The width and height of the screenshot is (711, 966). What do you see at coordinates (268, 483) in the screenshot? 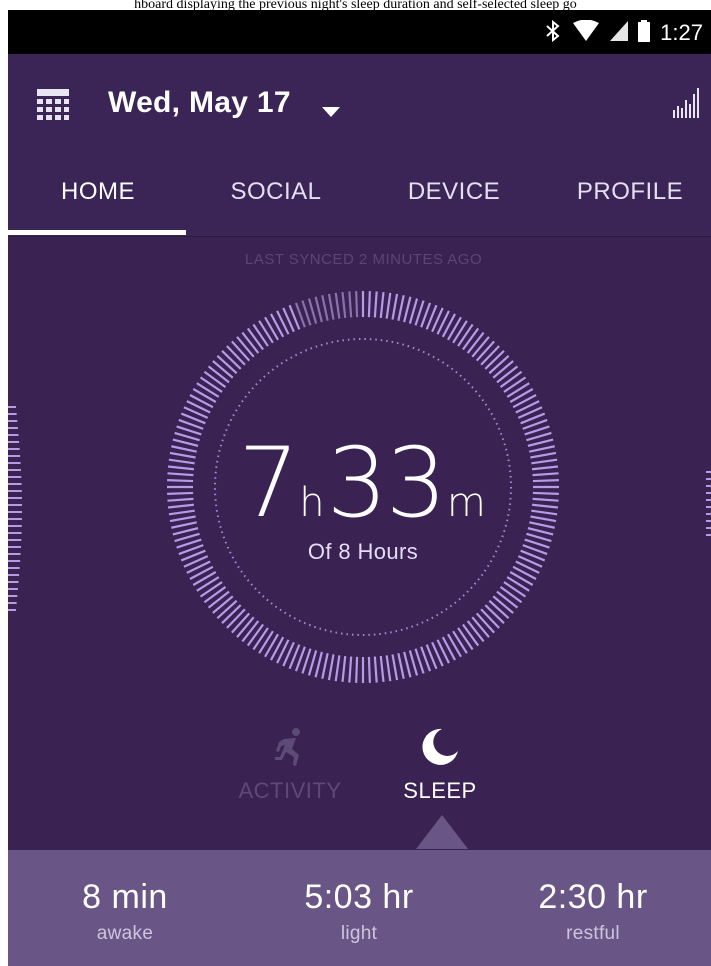
I see `sleep-hours: 7` at bounding box center [268, 483].